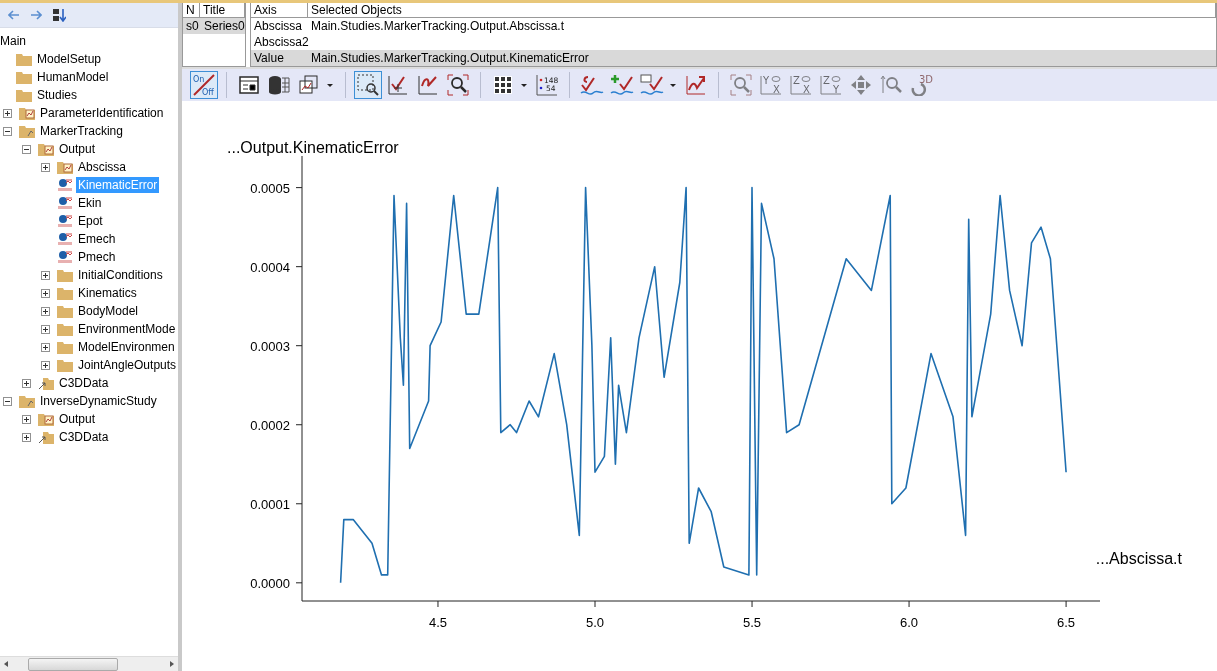  Describe the element at coordinates (503, 85) in the screenshot. I see `grid-icon` at that location.